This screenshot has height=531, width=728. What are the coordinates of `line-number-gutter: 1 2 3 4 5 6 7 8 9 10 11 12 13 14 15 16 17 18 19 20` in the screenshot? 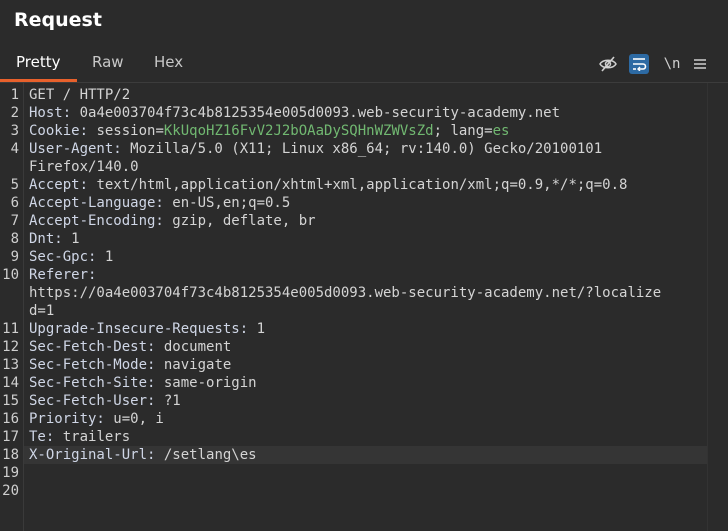 It's located at (12, 307).